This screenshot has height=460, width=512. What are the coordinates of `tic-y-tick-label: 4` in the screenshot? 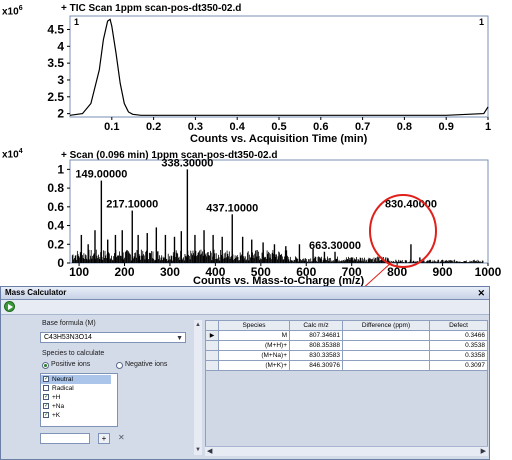 It's located at (60, 46).